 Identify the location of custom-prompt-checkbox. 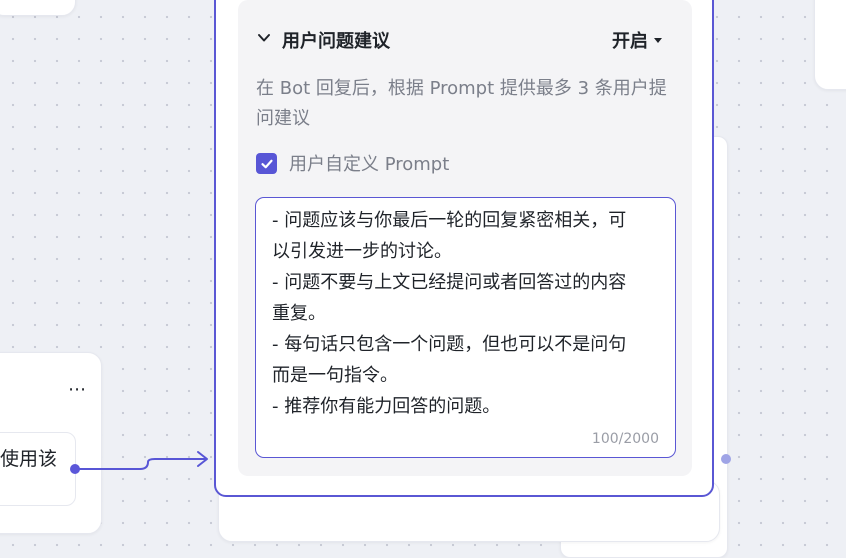
(266, 163).